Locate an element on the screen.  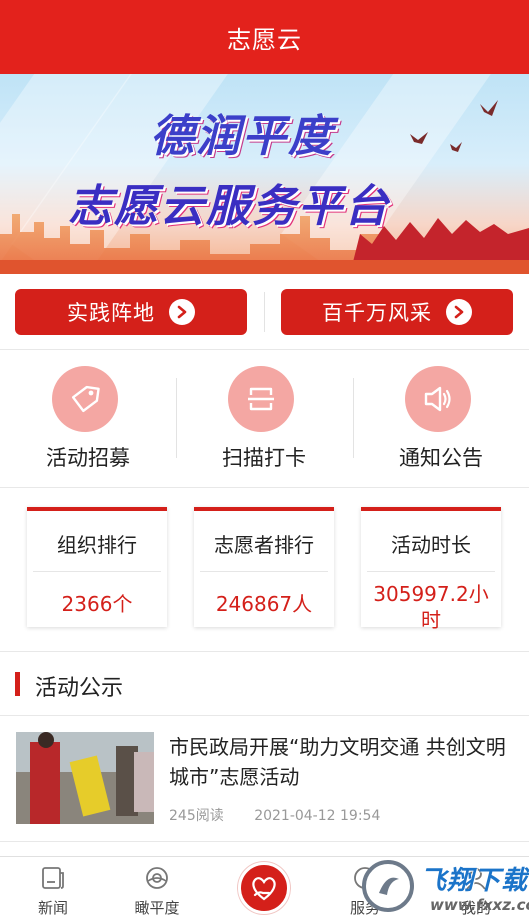
feature-label: 活动招募 is located at coordinates (88, 458).